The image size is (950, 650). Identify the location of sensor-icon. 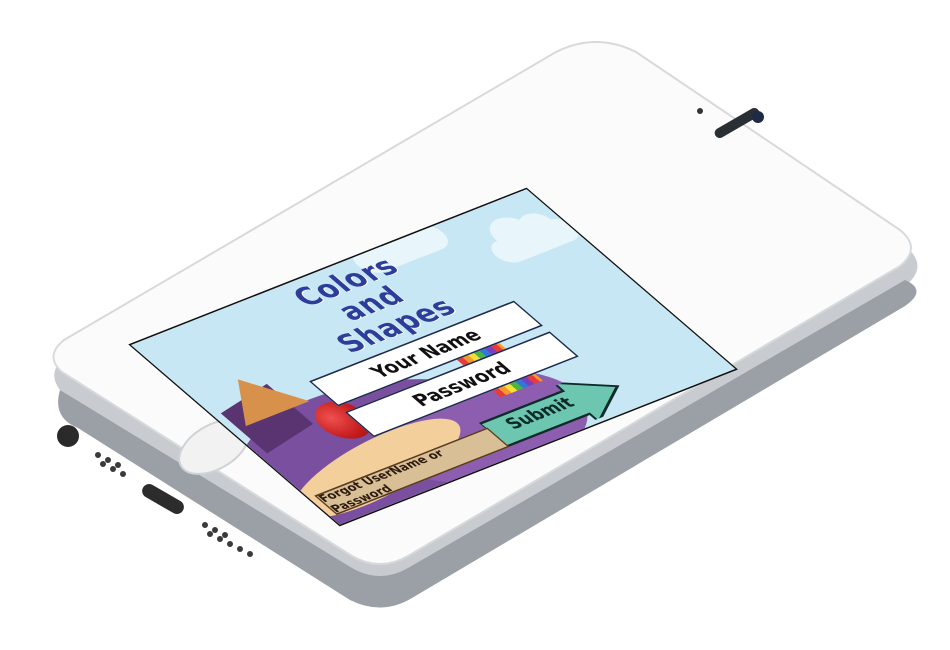
(700, 111).